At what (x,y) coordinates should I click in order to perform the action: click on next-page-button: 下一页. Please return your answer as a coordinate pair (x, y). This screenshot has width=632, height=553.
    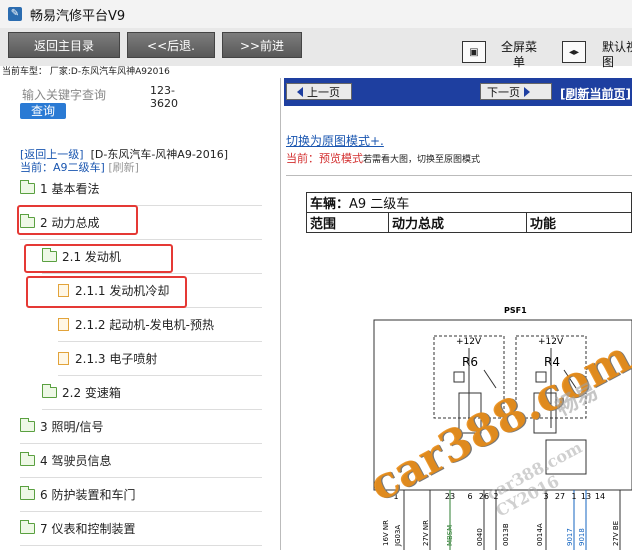
    Looking at the image, I should click on (516, 91).